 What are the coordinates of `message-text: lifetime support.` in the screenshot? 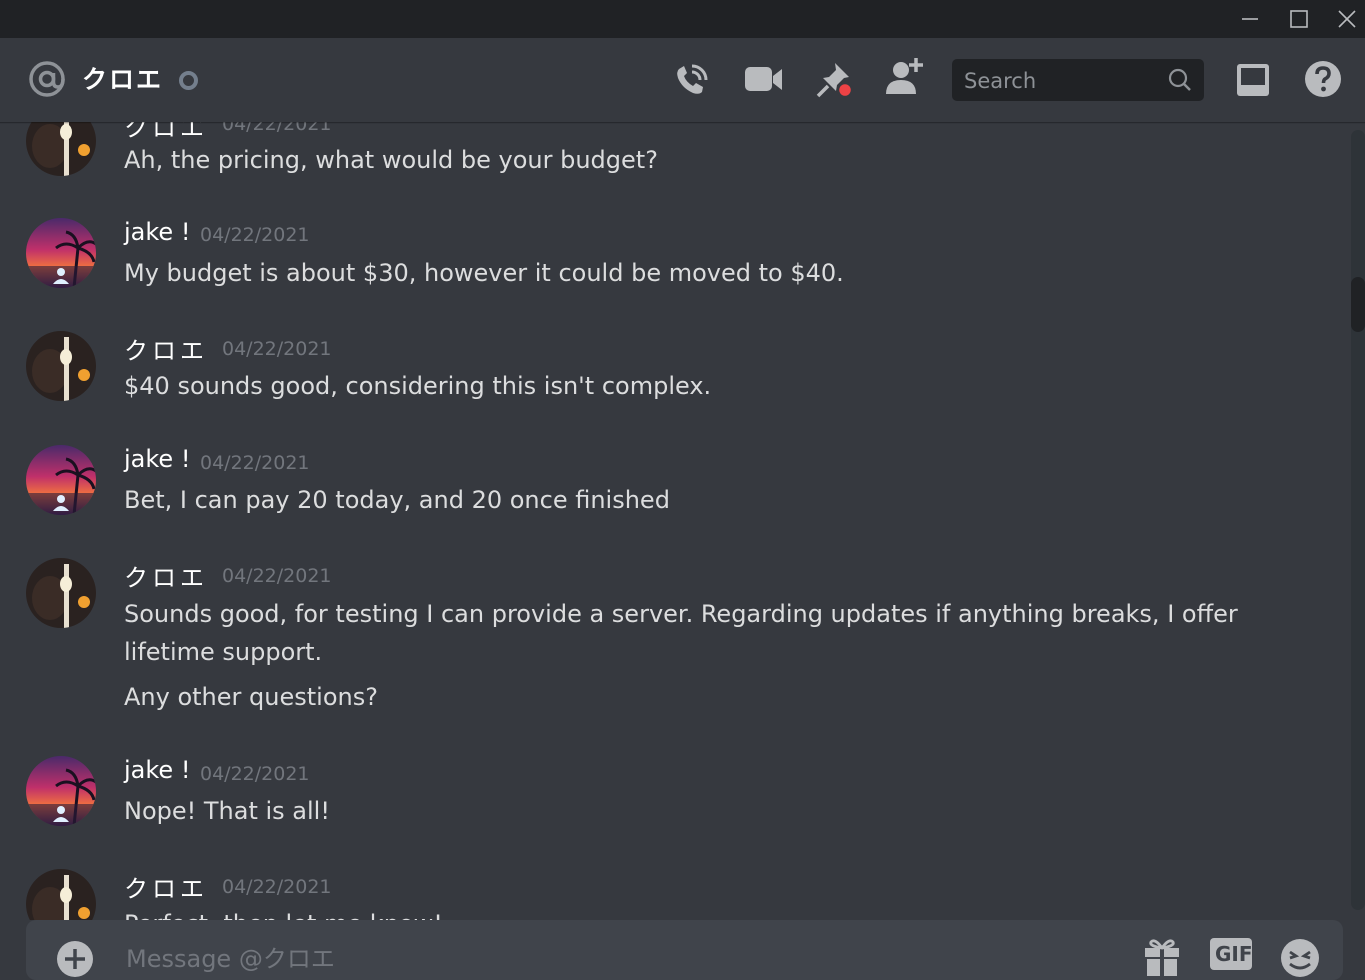 It's located at (223, 652).